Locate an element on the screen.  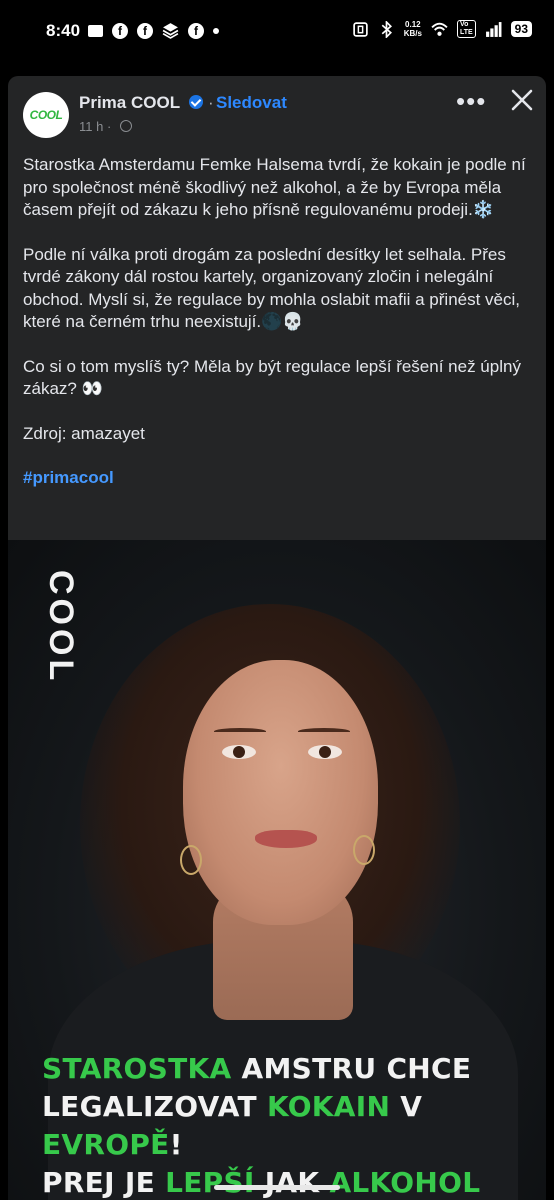
volte-badge: Vo LTE is located at coordinates (466, 29).